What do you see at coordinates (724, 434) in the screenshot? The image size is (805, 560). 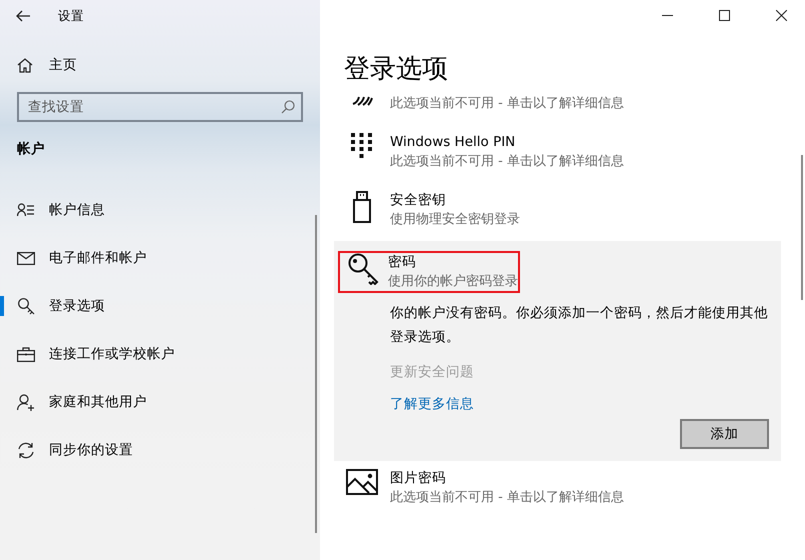 I see `add-button: 添加` at bounding box center [724, 434].